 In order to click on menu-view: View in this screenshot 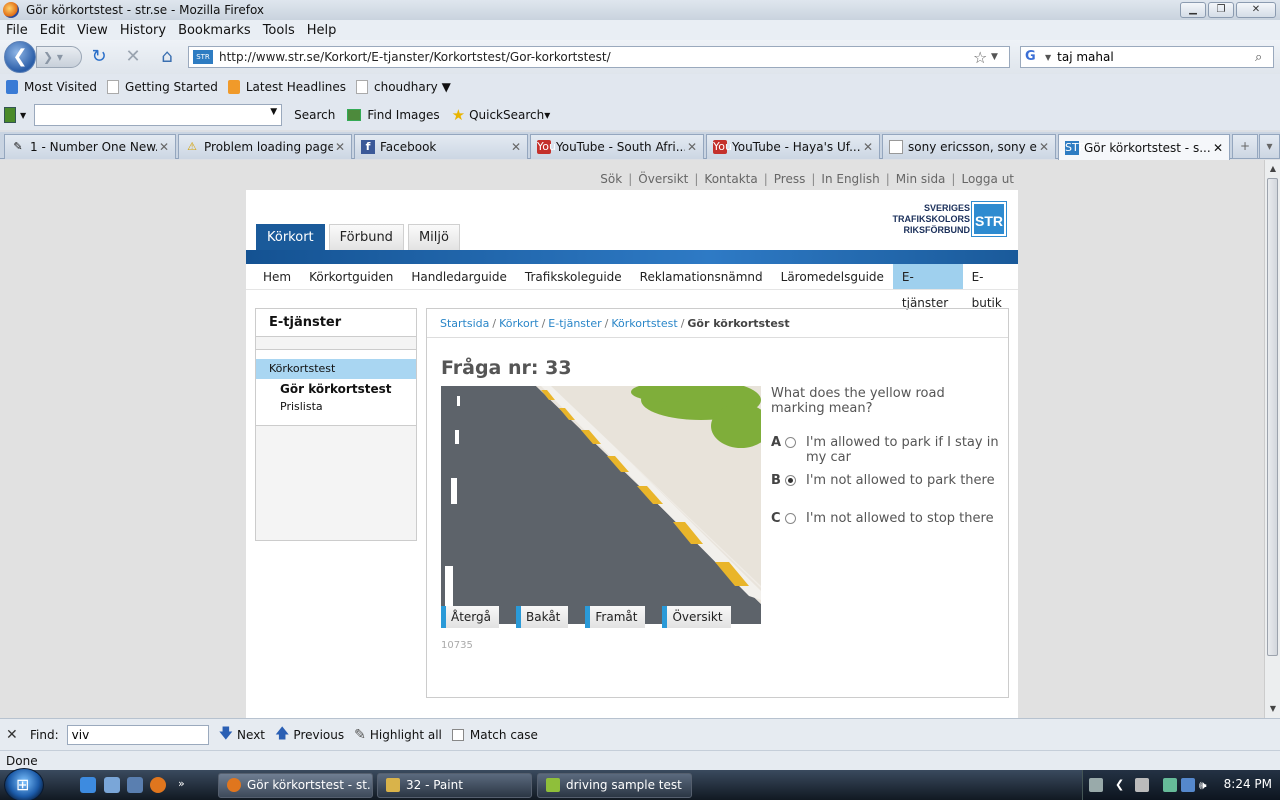, I will do `click(92, 30)`.